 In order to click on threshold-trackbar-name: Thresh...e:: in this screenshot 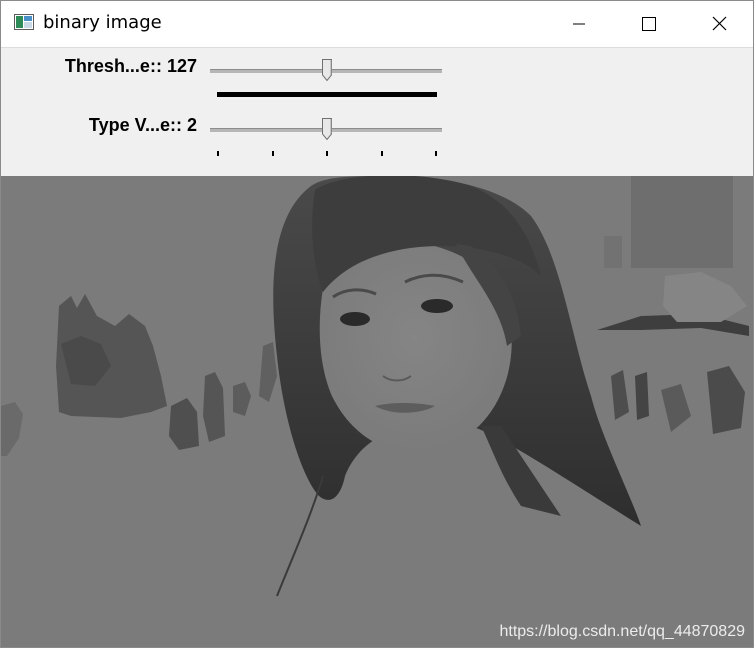, I will do `click(113, 66)`.